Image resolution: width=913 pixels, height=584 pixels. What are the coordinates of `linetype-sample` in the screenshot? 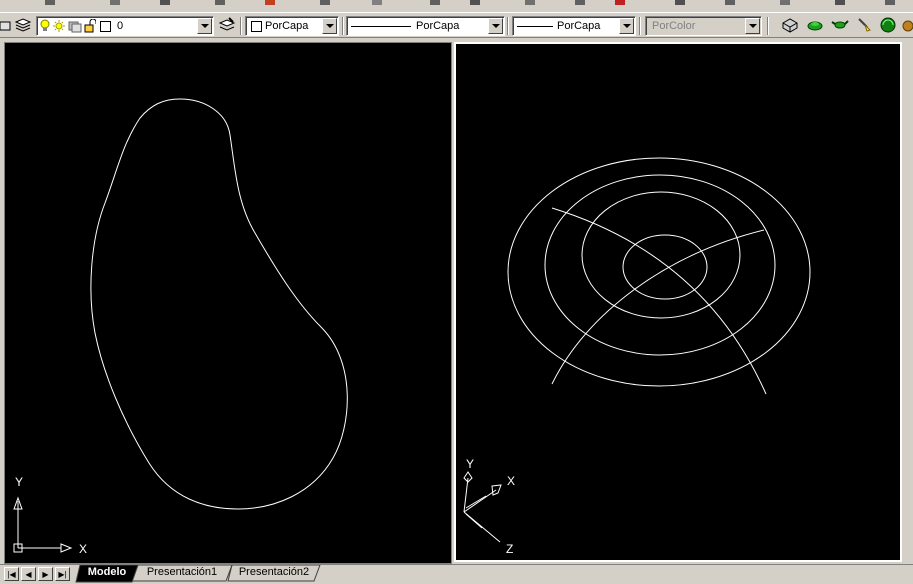 It's located at (381, 26).